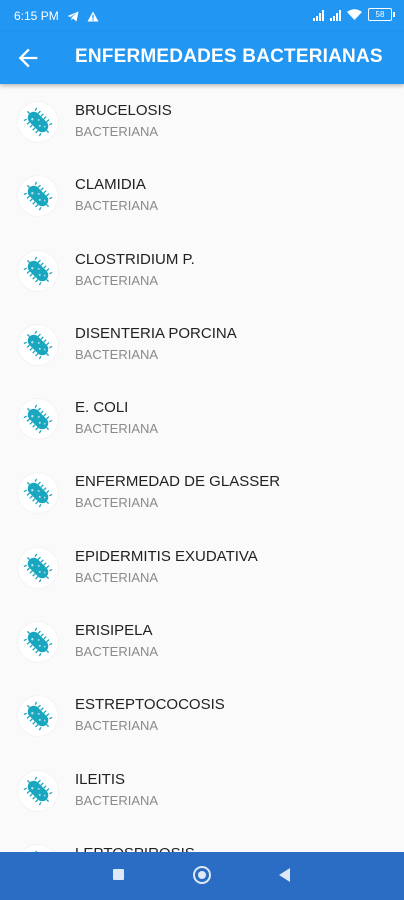 Image resolution: width=404 pixels, height=900 pixels. I want to click on status-left: 6:15 PM, so click(56, 16).